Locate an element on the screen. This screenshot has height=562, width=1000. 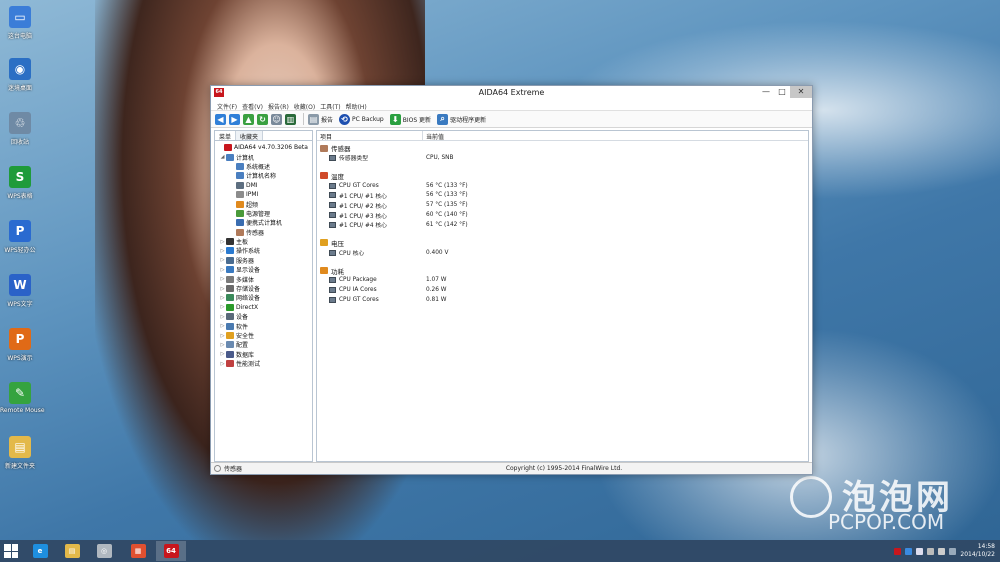
close-button: ✕ is located at coordinates (801, 92).